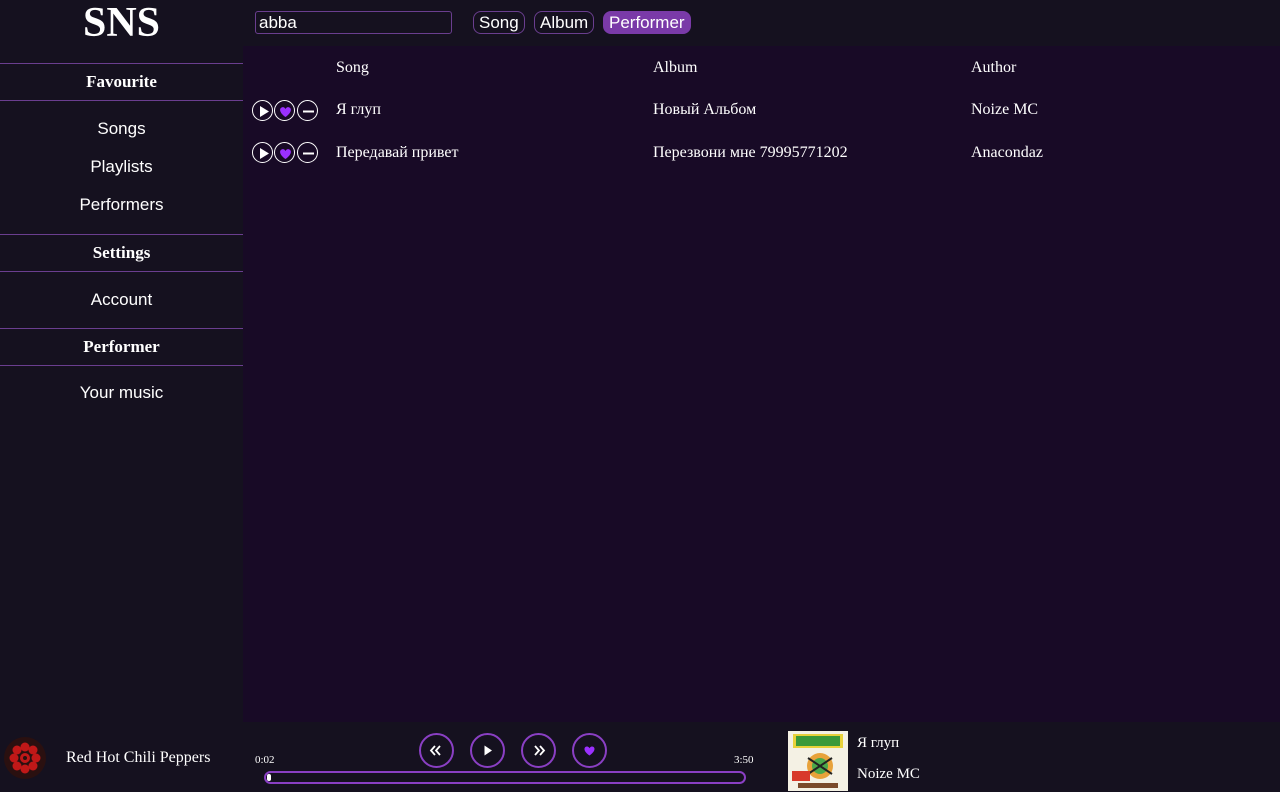 The image size is (1280, 792). I want to click on total-time: 3:50, so click(744, 760).